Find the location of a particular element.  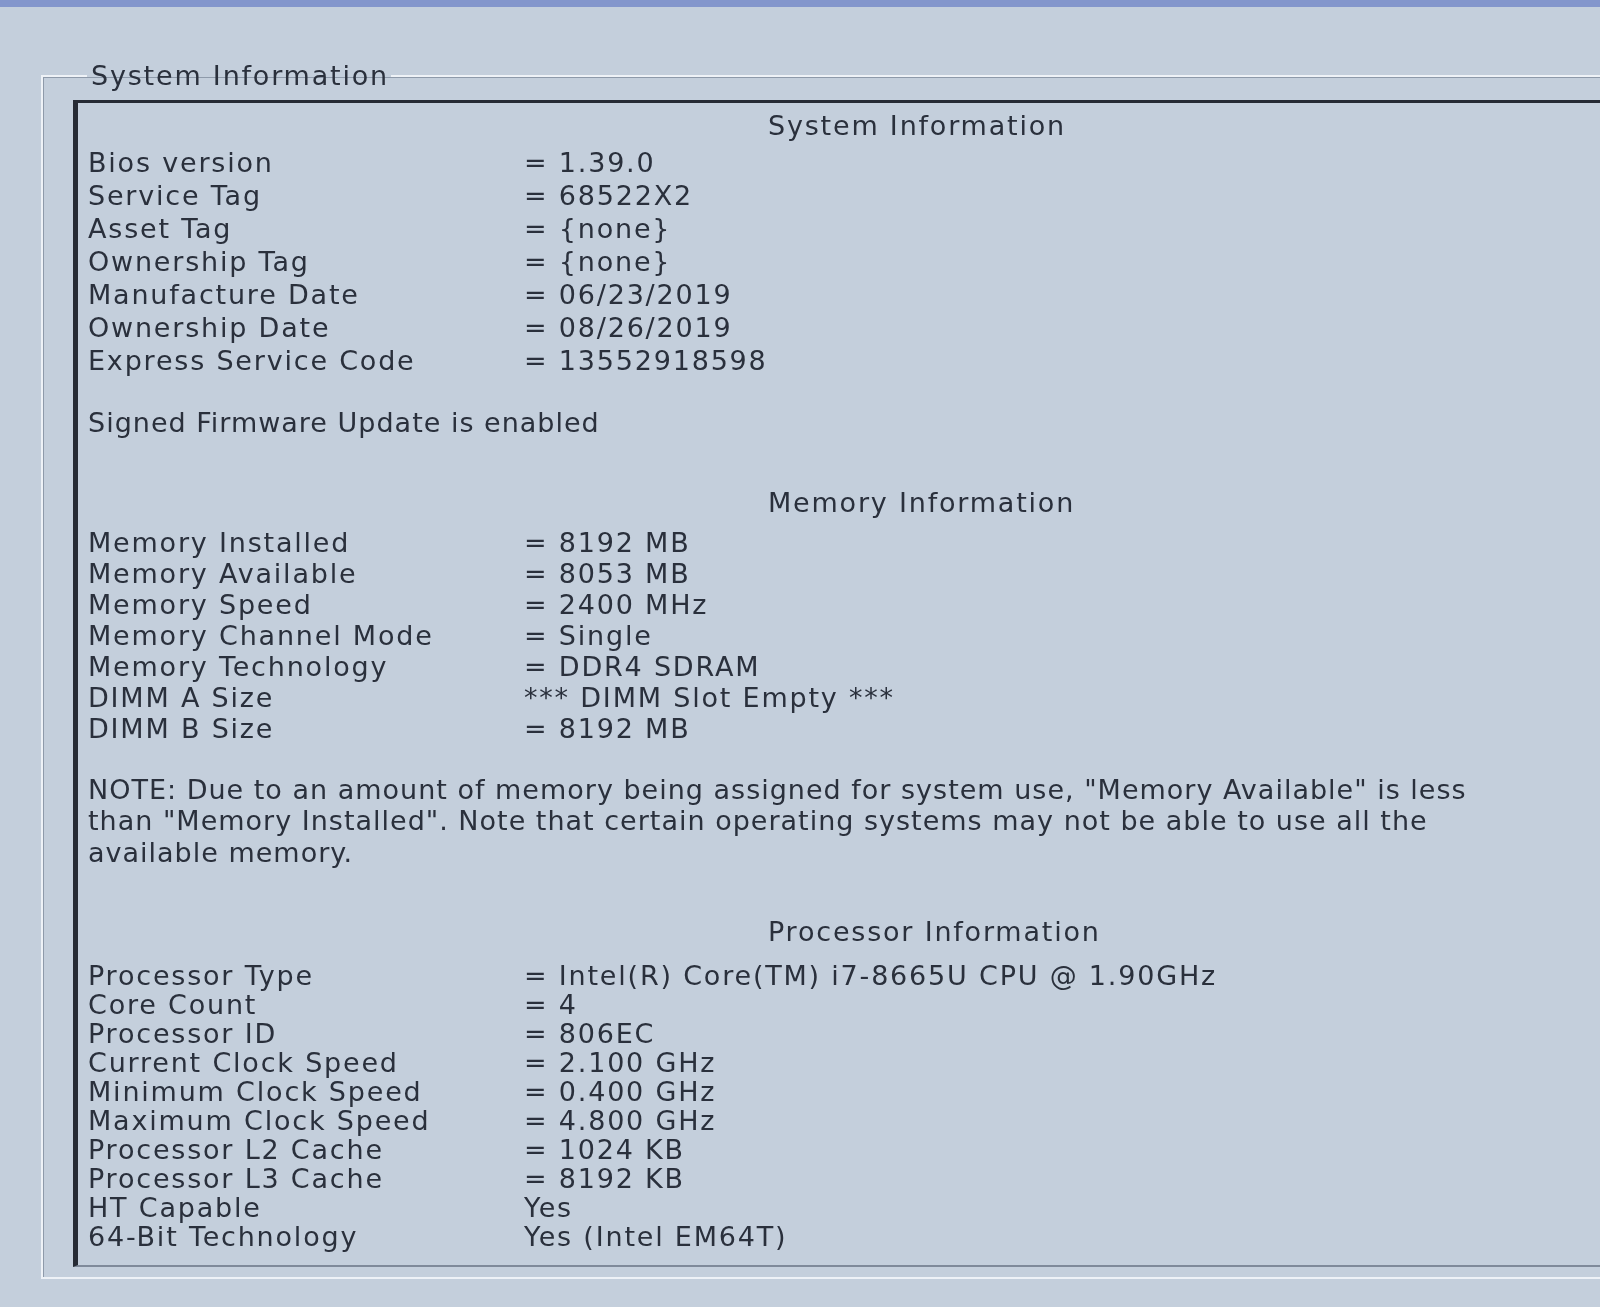

field-value: = 2.100 GHz is located at coordinates (620, 1062).